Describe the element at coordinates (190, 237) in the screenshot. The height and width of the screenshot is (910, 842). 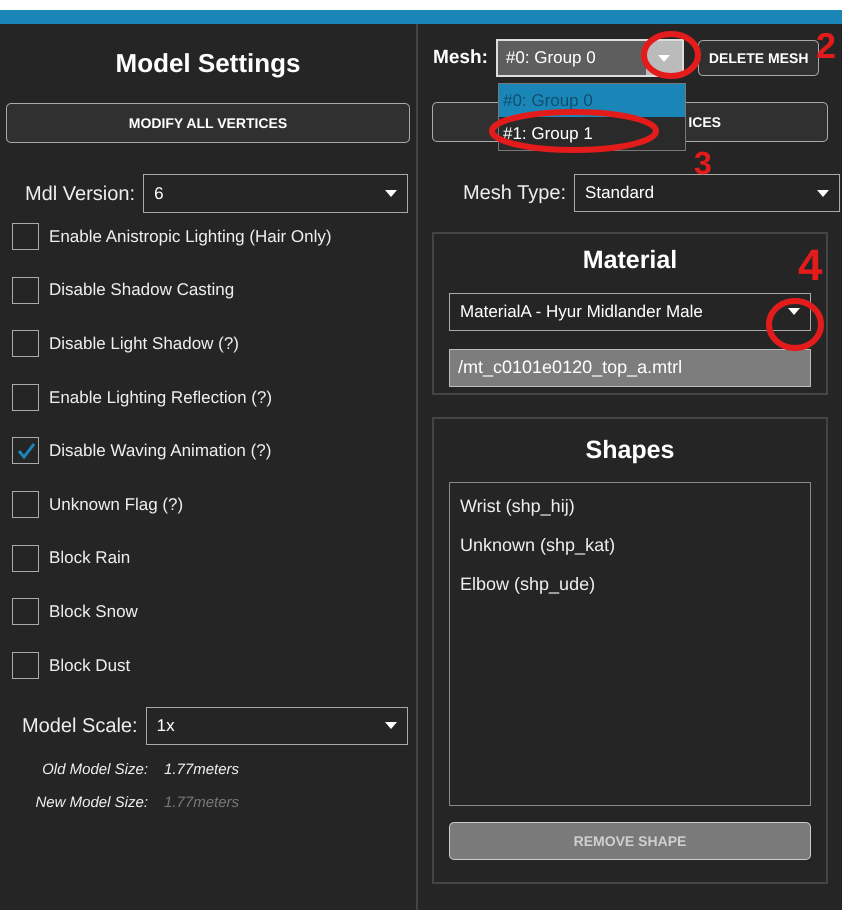
I see `checkbox-label: Enable Anistropic Lighting (Hair Only)` at that location.